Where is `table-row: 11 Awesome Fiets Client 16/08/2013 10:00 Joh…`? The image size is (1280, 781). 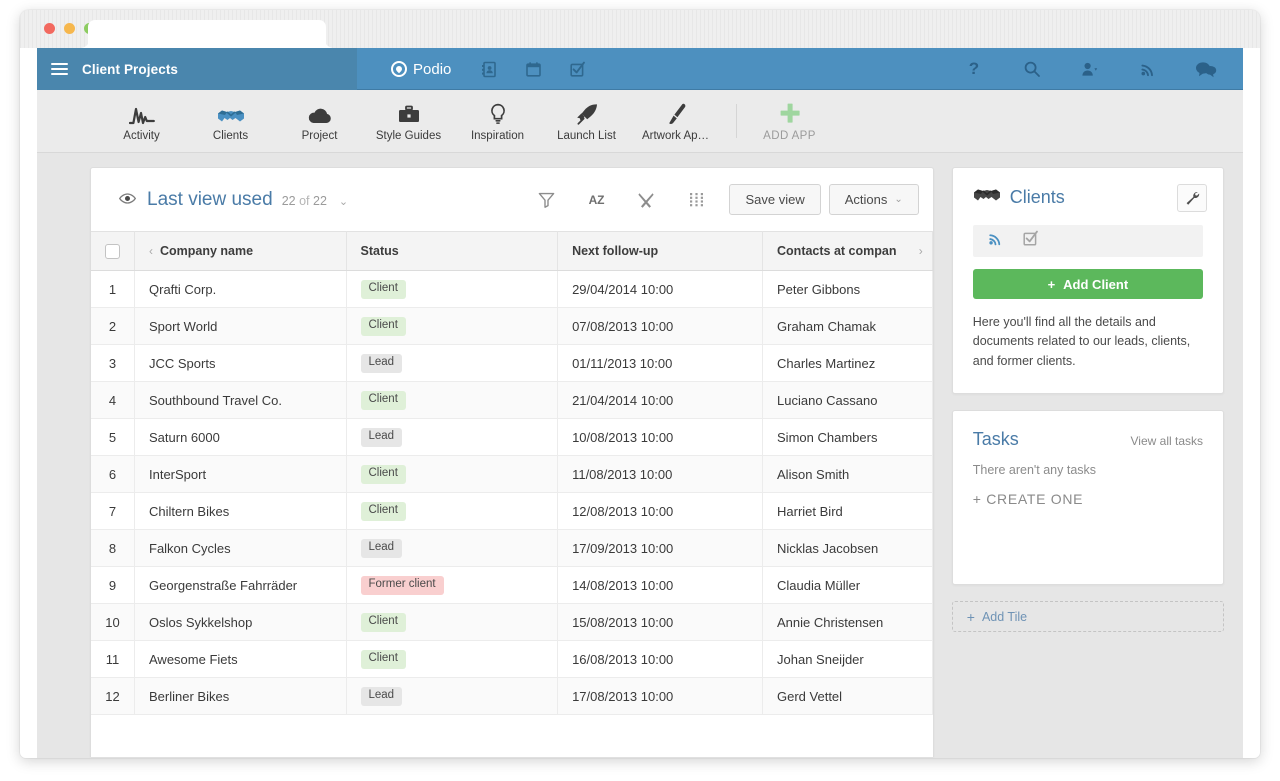
table-row: 11 Awesome Fiets Client 16/08/2013 10:00 Joh… is located at coordinates (512, 659).